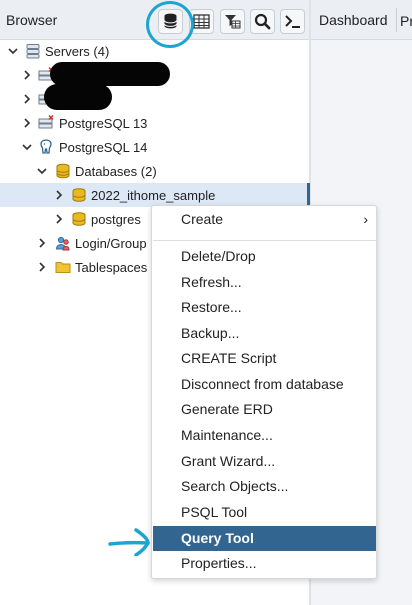  Describe the element at coordinates (155, 123) in the screenshot. I see `tree-node-postgresql-13: PostgreSQL 13` at that location.